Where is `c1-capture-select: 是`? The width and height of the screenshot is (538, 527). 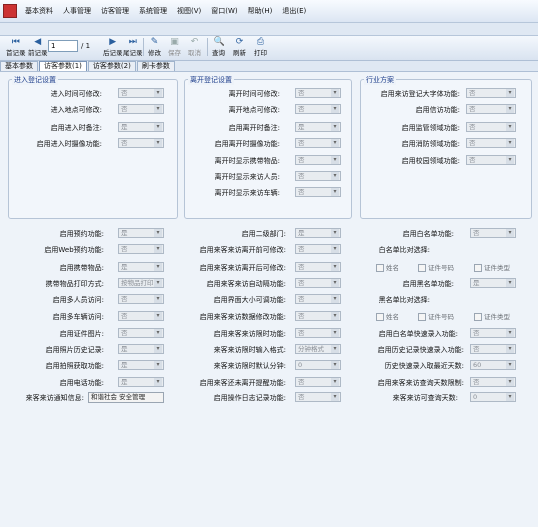 c1-capture-select: 是 is located at coordinates (141, 365).